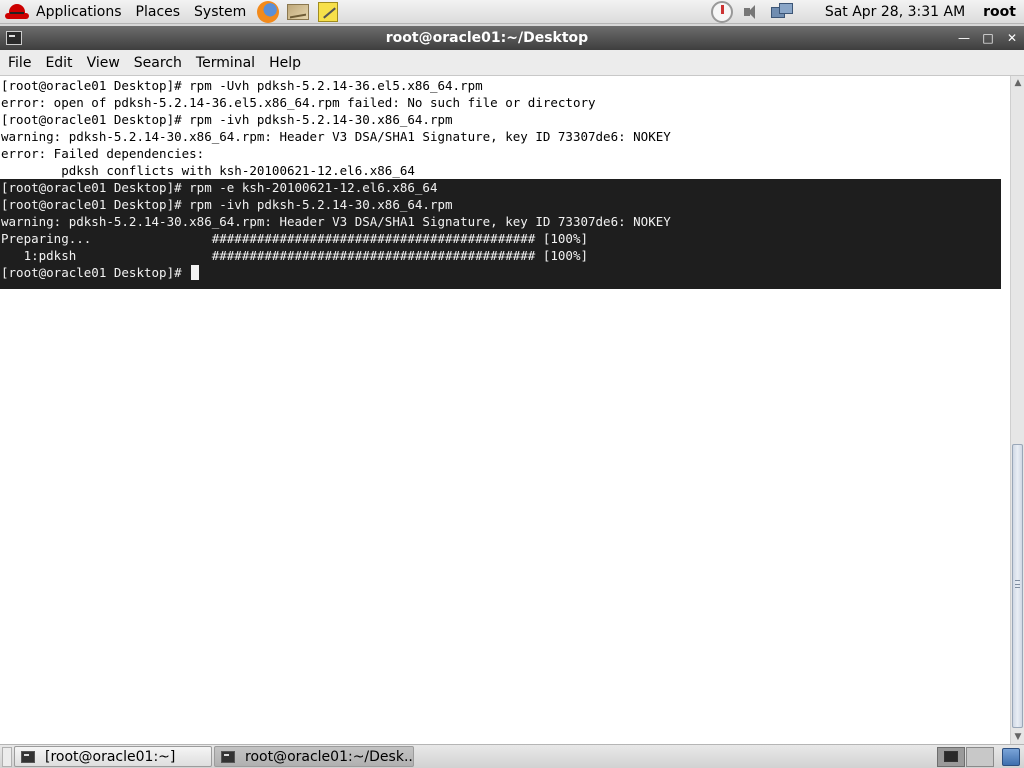  I want to click on mail-launcher, so click(298, 12).